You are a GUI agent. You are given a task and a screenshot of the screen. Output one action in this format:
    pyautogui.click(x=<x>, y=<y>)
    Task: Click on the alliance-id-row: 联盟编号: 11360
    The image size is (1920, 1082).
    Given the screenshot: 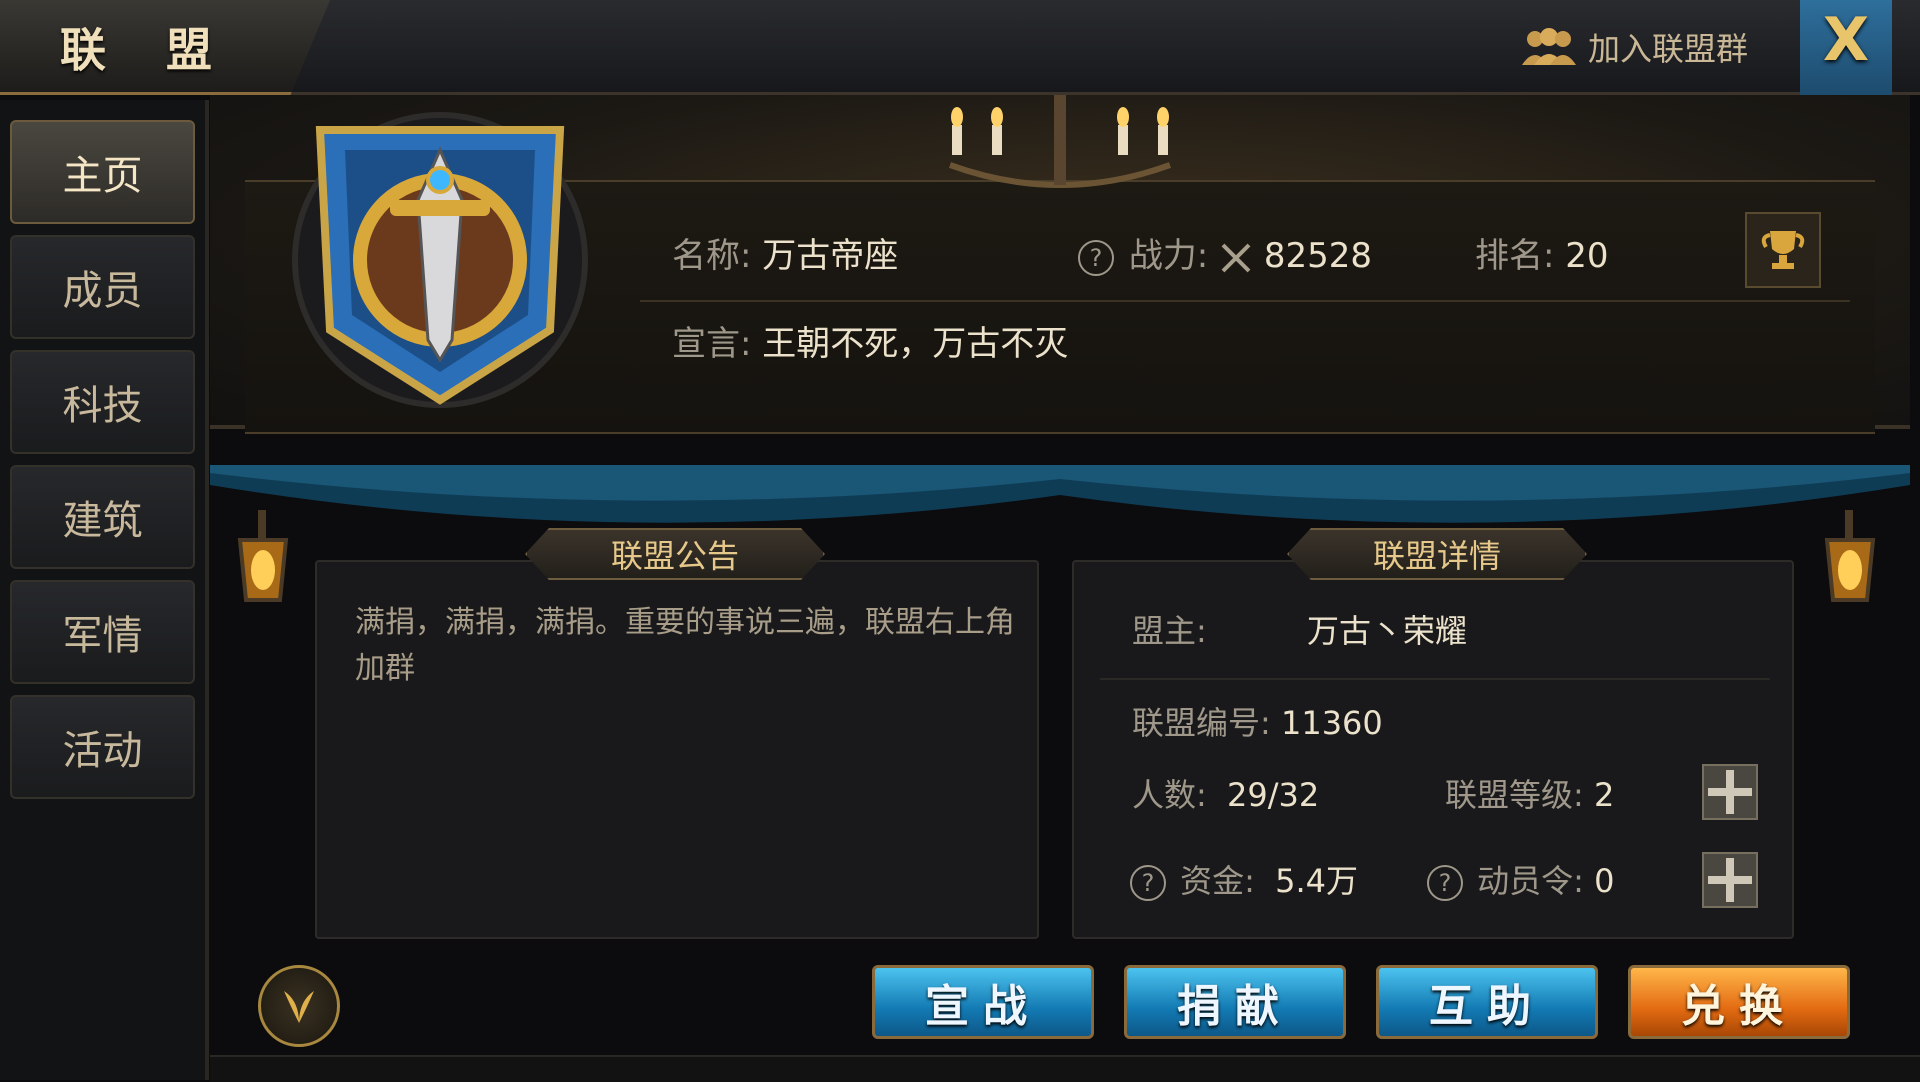 What is the action you would take?
    pyautogui.click(x=1257, y=721)
    